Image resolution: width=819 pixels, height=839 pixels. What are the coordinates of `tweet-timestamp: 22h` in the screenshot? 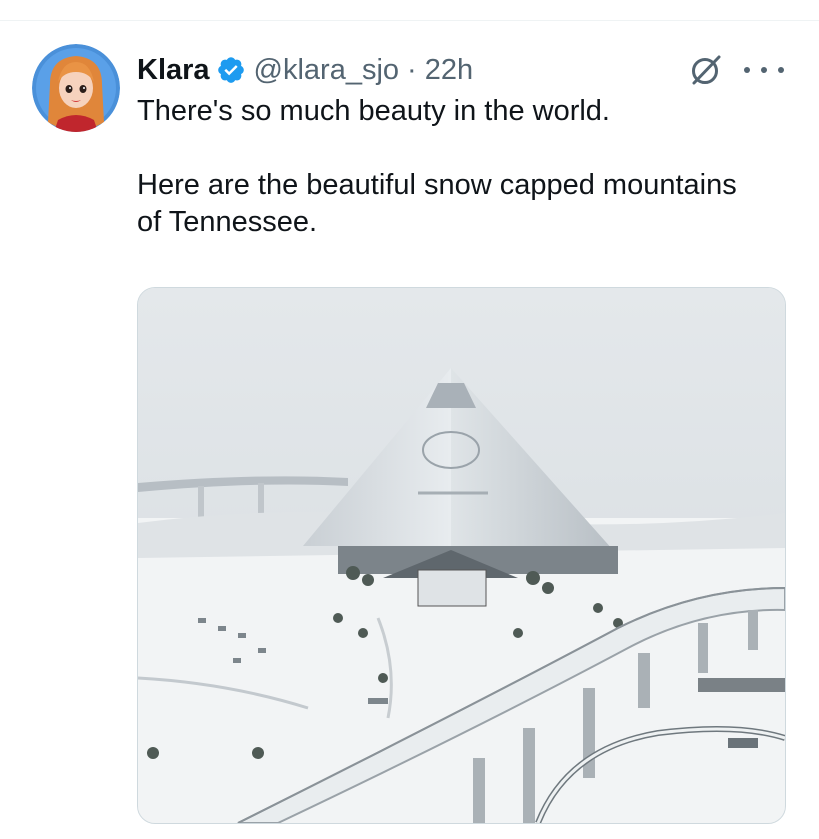 It's located at (449, 70).